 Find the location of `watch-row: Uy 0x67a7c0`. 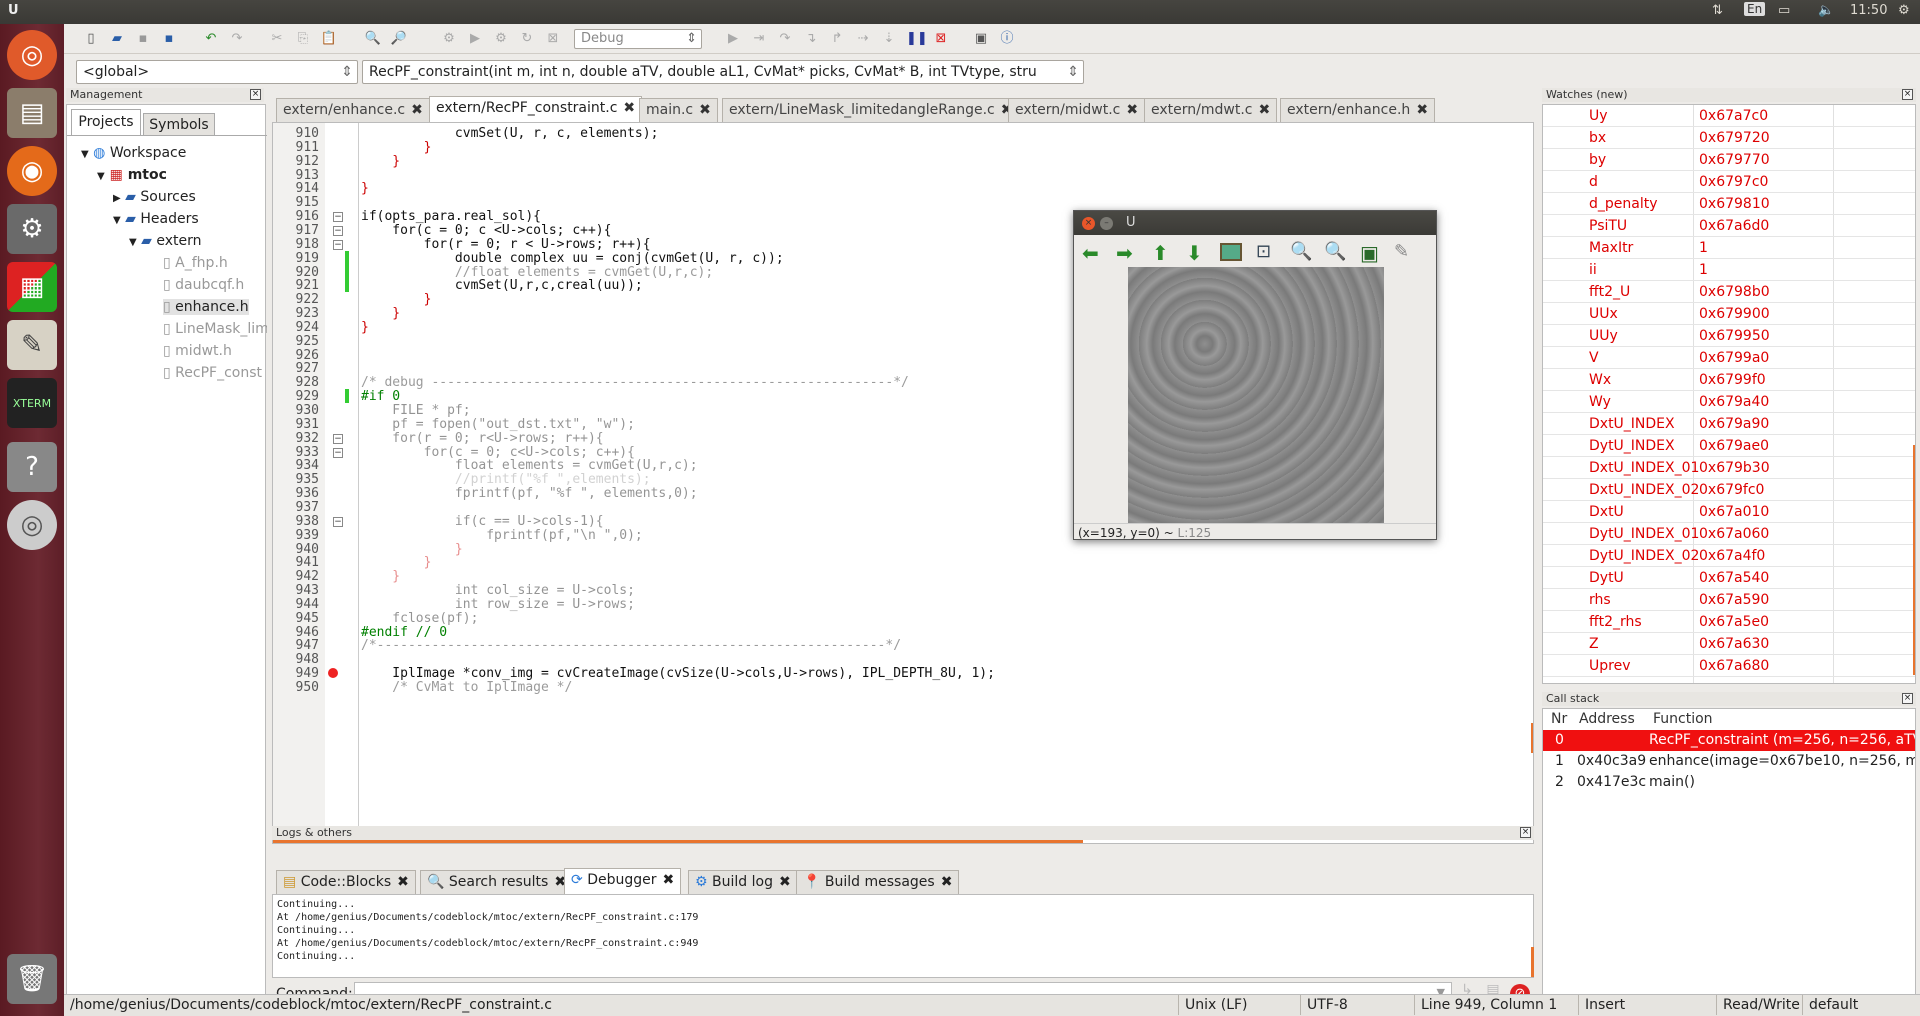

watch-row: Uy 0x67a7c0 is located at coordinates (1729, 116).